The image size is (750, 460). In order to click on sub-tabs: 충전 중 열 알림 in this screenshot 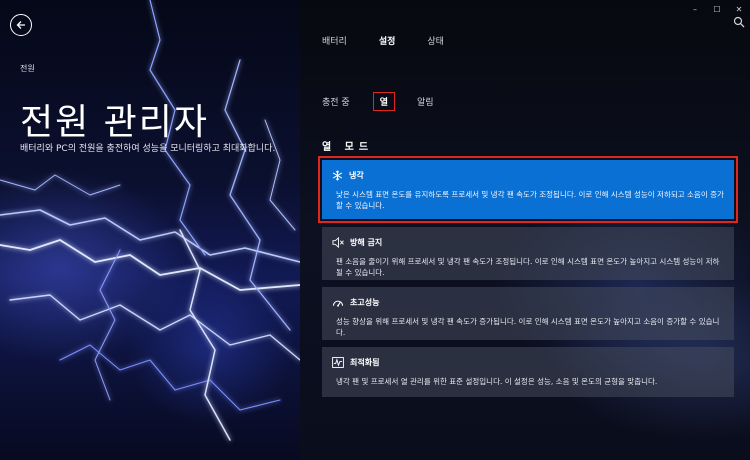, I will do `click(378, 101)`.